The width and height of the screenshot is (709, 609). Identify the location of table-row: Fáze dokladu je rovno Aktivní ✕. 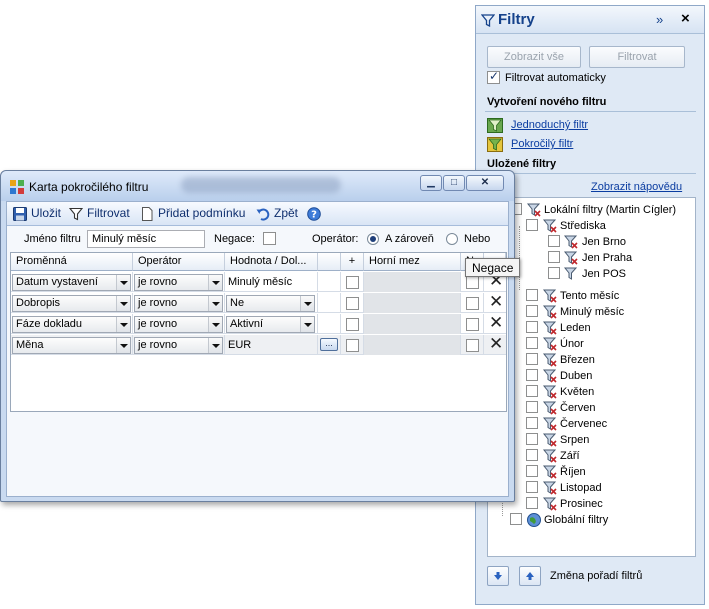
(258, 324).